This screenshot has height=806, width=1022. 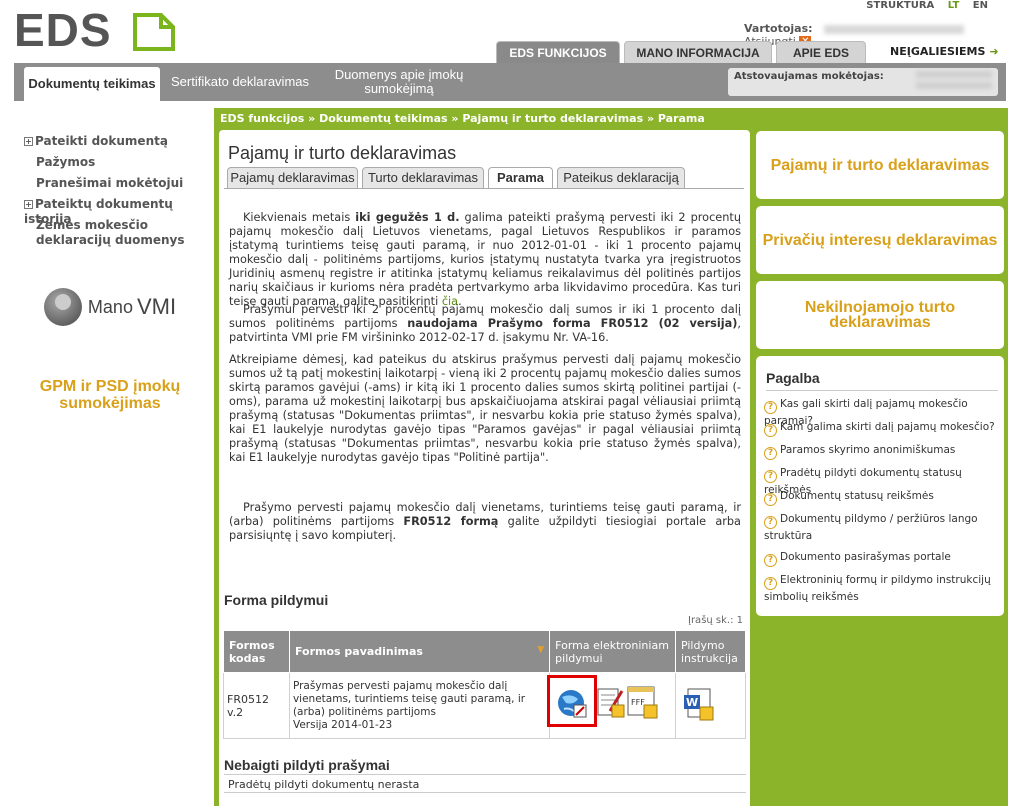 What do you see at coordinates (698, 52) in the screenshot?
I see `tab-mano-informacija: MANO INFORMACIJA` at bounding box center [698, 52].